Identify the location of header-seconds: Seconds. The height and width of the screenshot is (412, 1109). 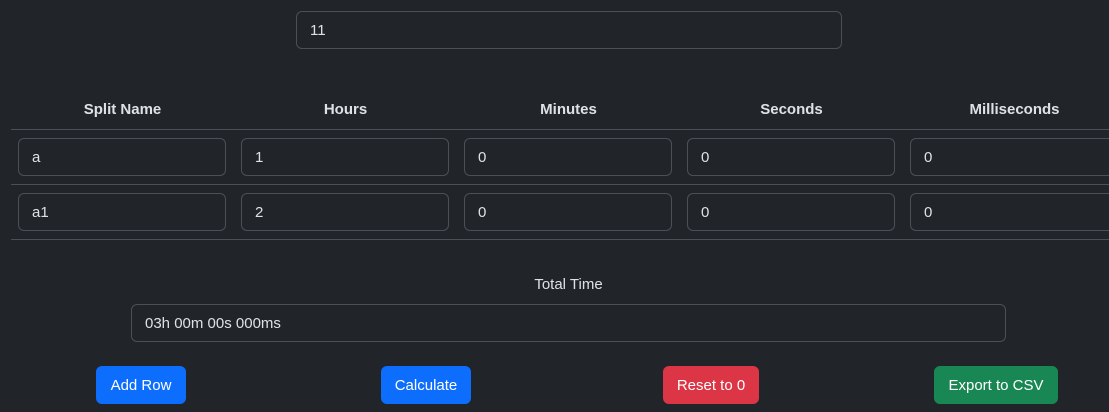
(791, 109).